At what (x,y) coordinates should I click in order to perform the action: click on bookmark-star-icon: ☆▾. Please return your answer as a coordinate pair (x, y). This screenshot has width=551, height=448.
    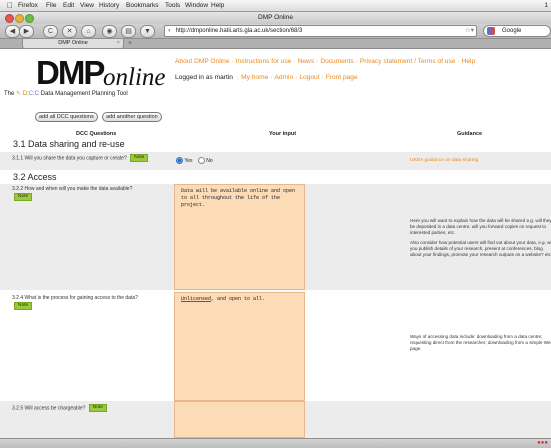
    Looking at the image, I should click on (469, 31).